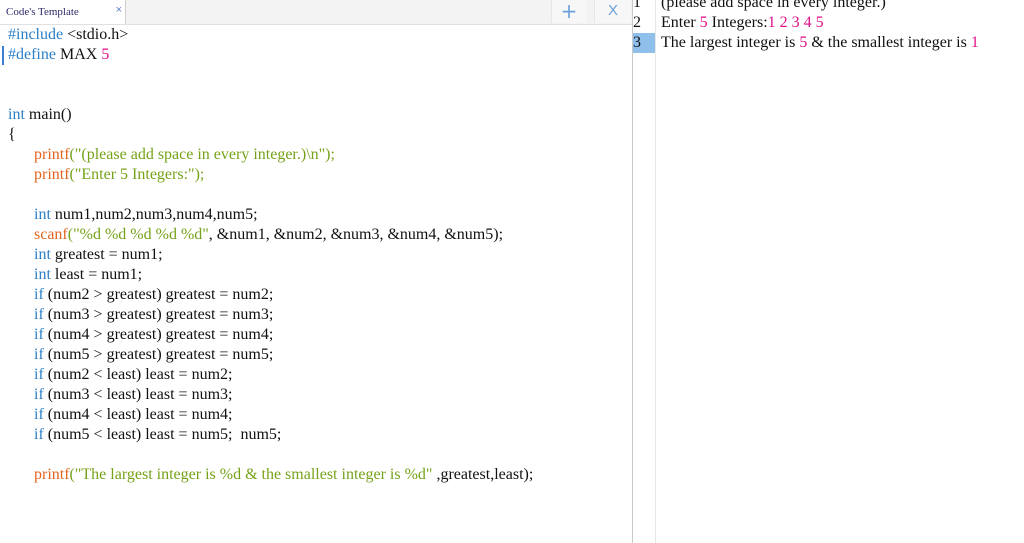  Describe the element at coordinates (119, 174) in the screenshot. I see `code-line: printf("Enter 5 Integers:");` at that location.